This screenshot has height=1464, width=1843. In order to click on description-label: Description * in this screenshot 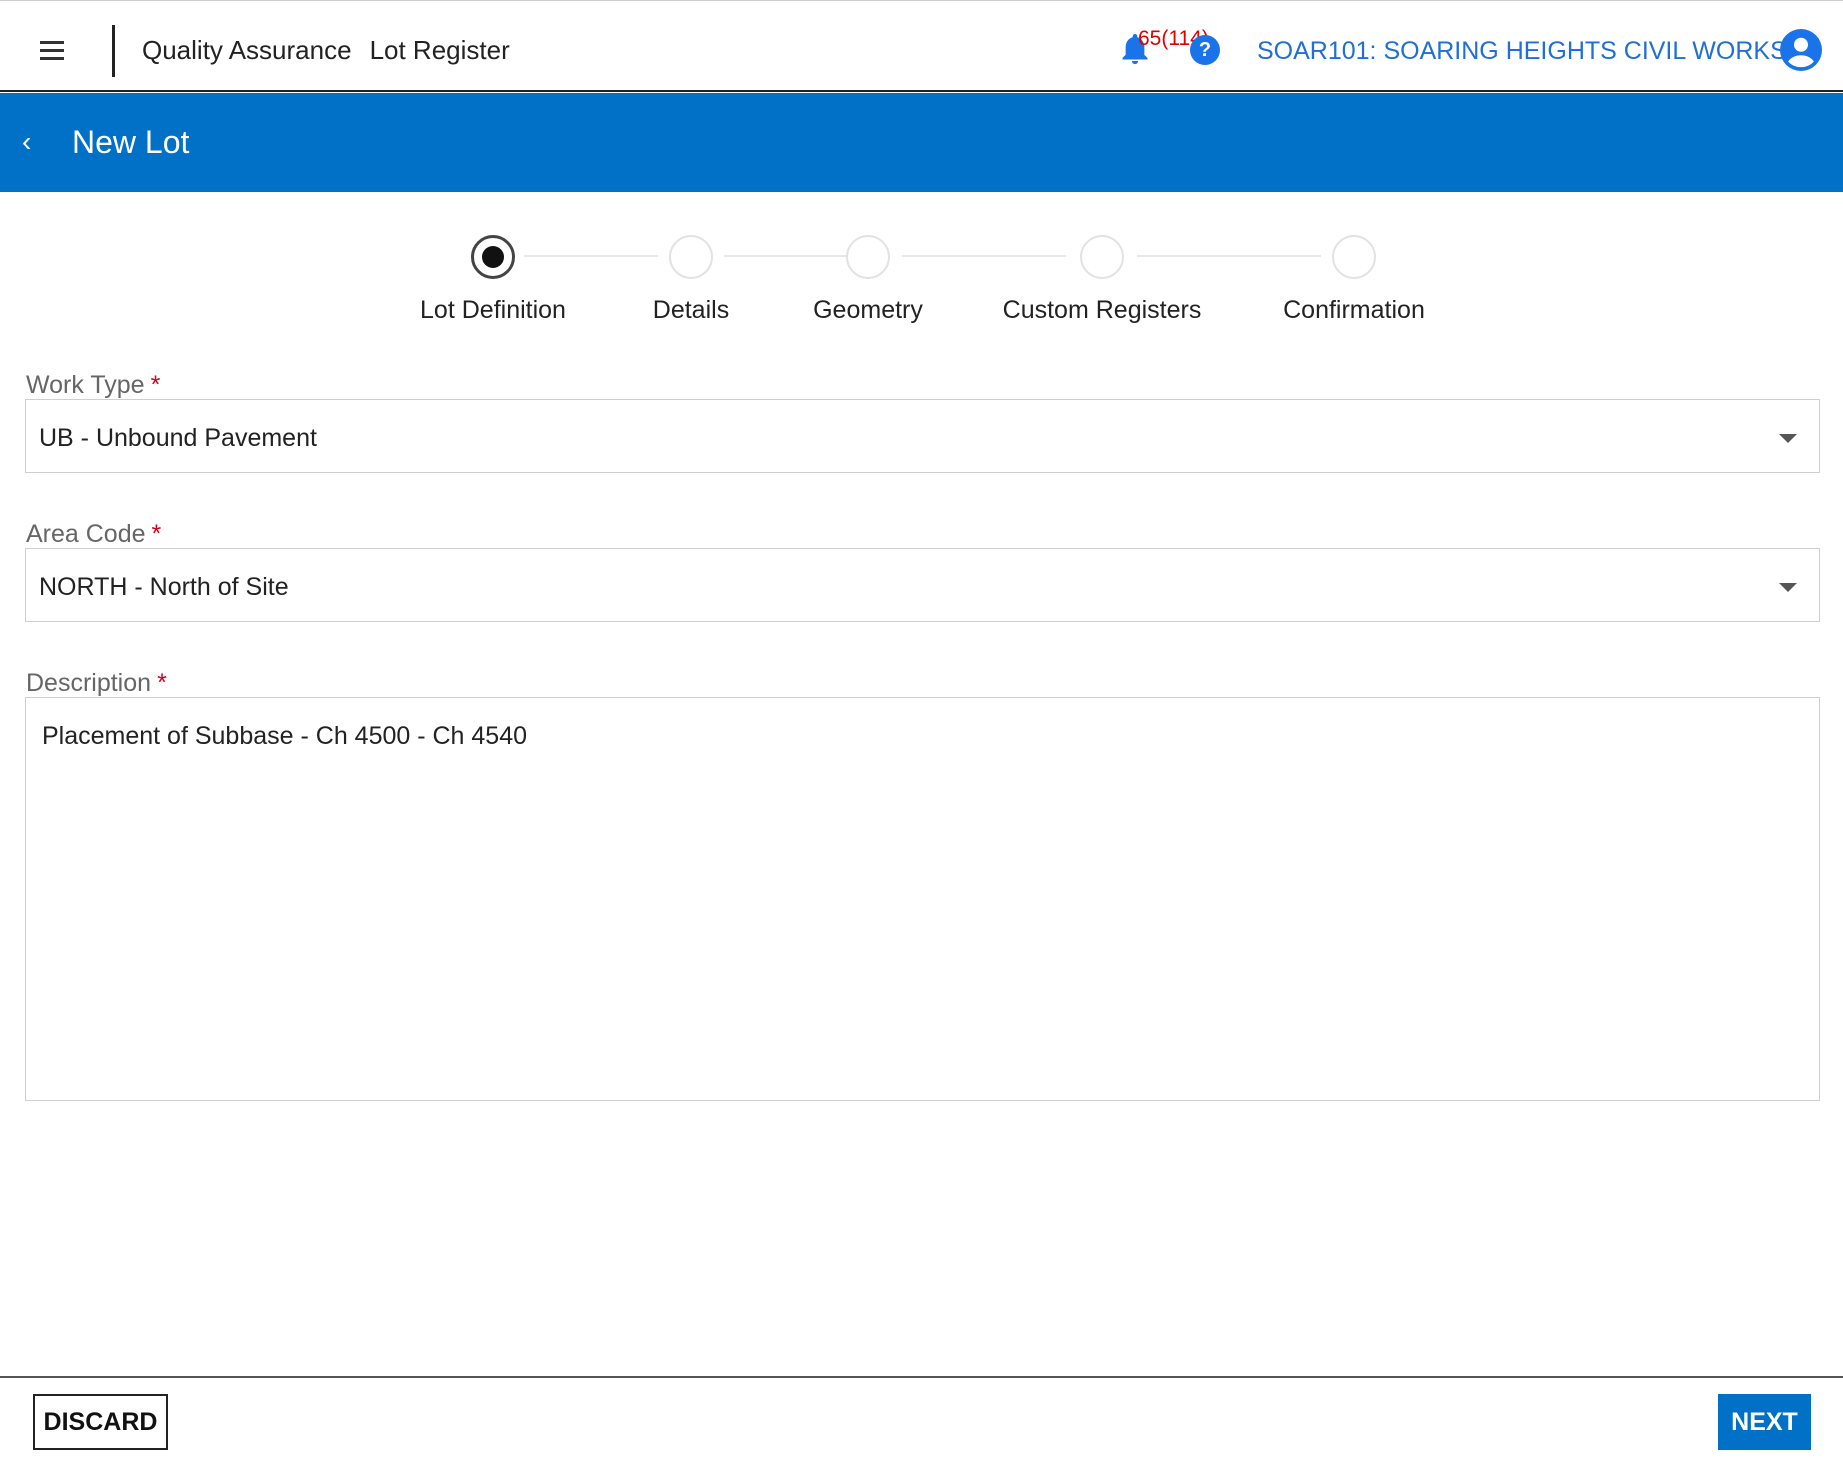, I will do `click(96, 683)`.